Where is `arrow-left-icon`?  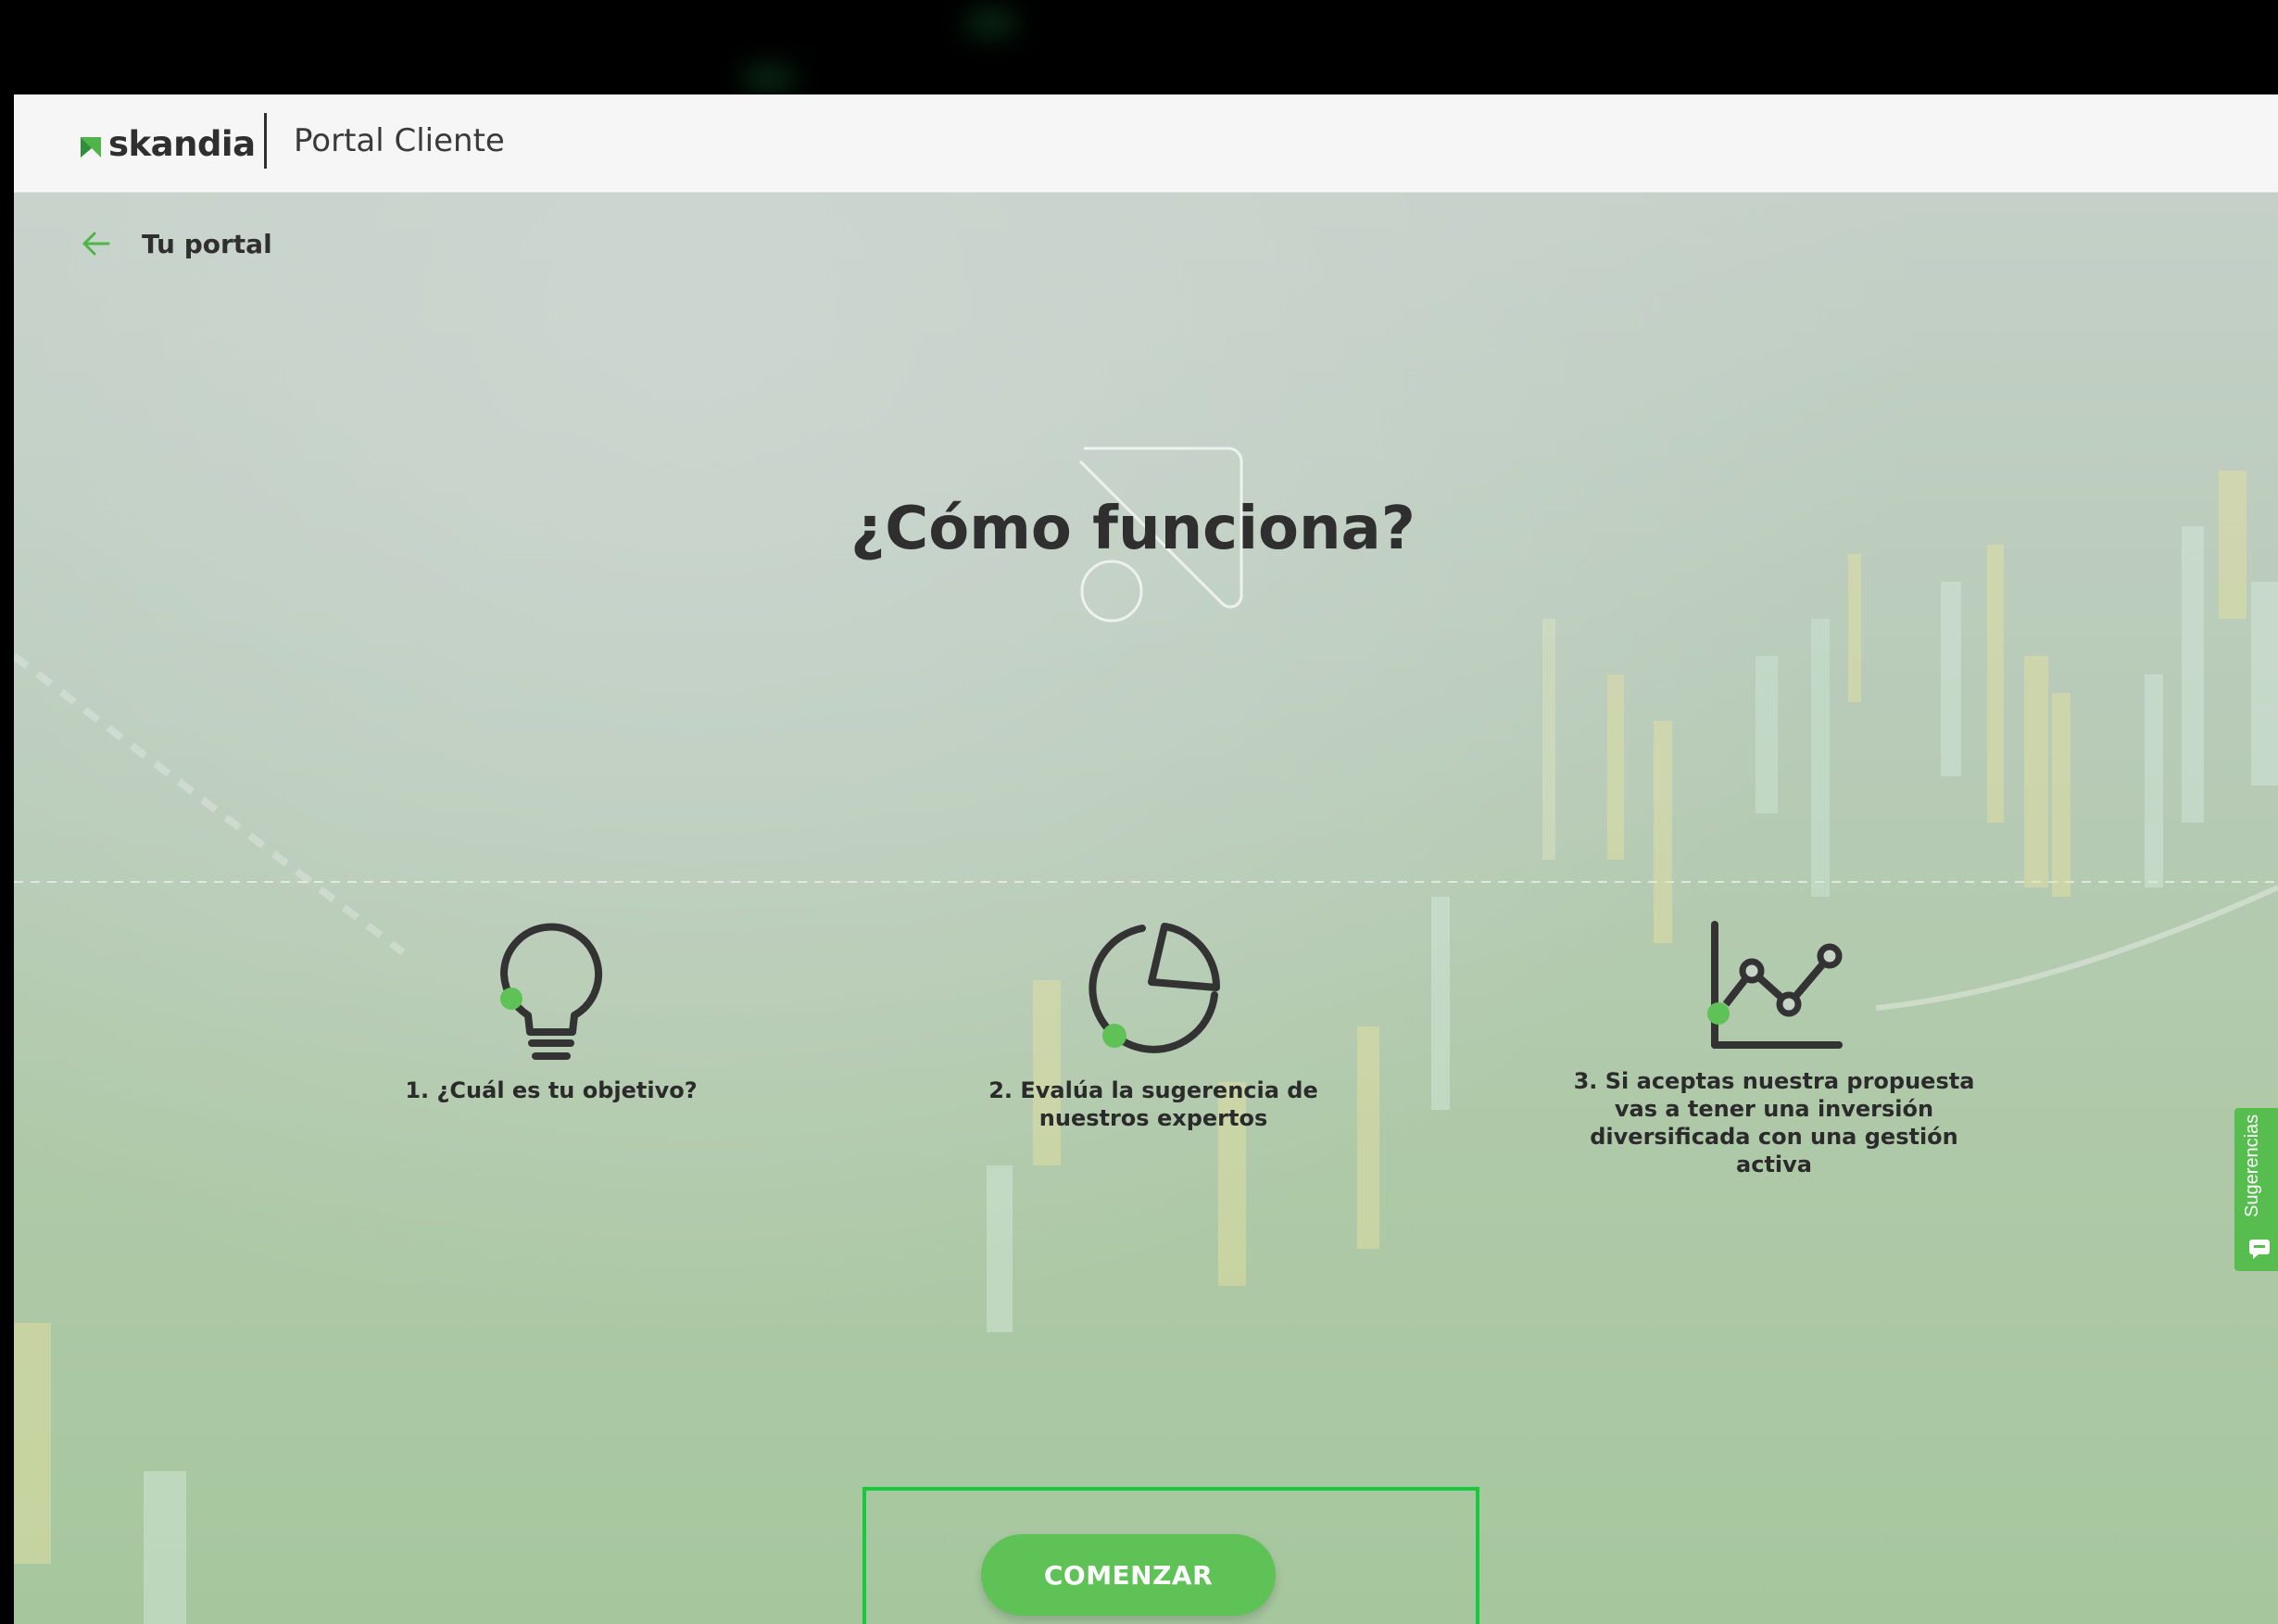
arrow-left-icon is located at coordinates (96, 244).